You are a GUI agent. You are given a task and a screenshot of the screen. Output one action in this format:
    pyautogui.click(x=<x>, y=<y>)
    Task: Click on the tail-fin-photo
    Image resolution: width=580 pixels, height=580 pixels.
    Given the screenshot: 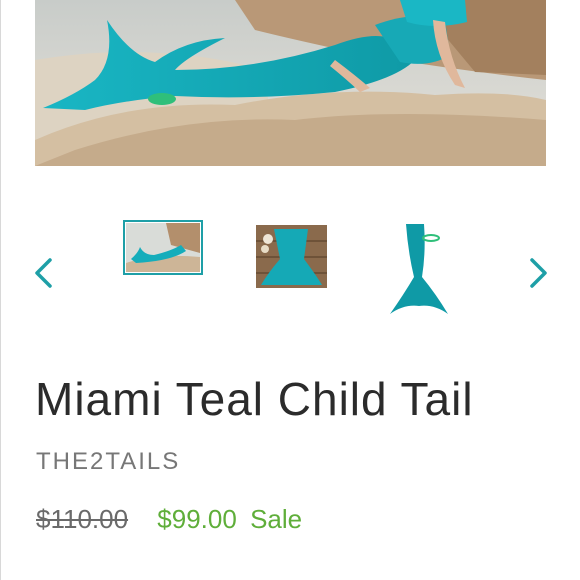 What is the action you would take?
    pyautogui.click(x=419, y=270)
    